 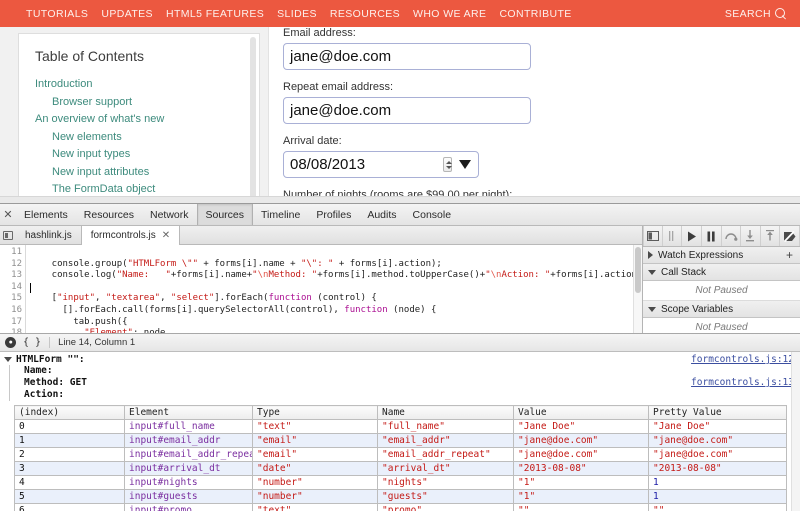 I want to click on tab-sources: Sources, so click(x=225, y=214).